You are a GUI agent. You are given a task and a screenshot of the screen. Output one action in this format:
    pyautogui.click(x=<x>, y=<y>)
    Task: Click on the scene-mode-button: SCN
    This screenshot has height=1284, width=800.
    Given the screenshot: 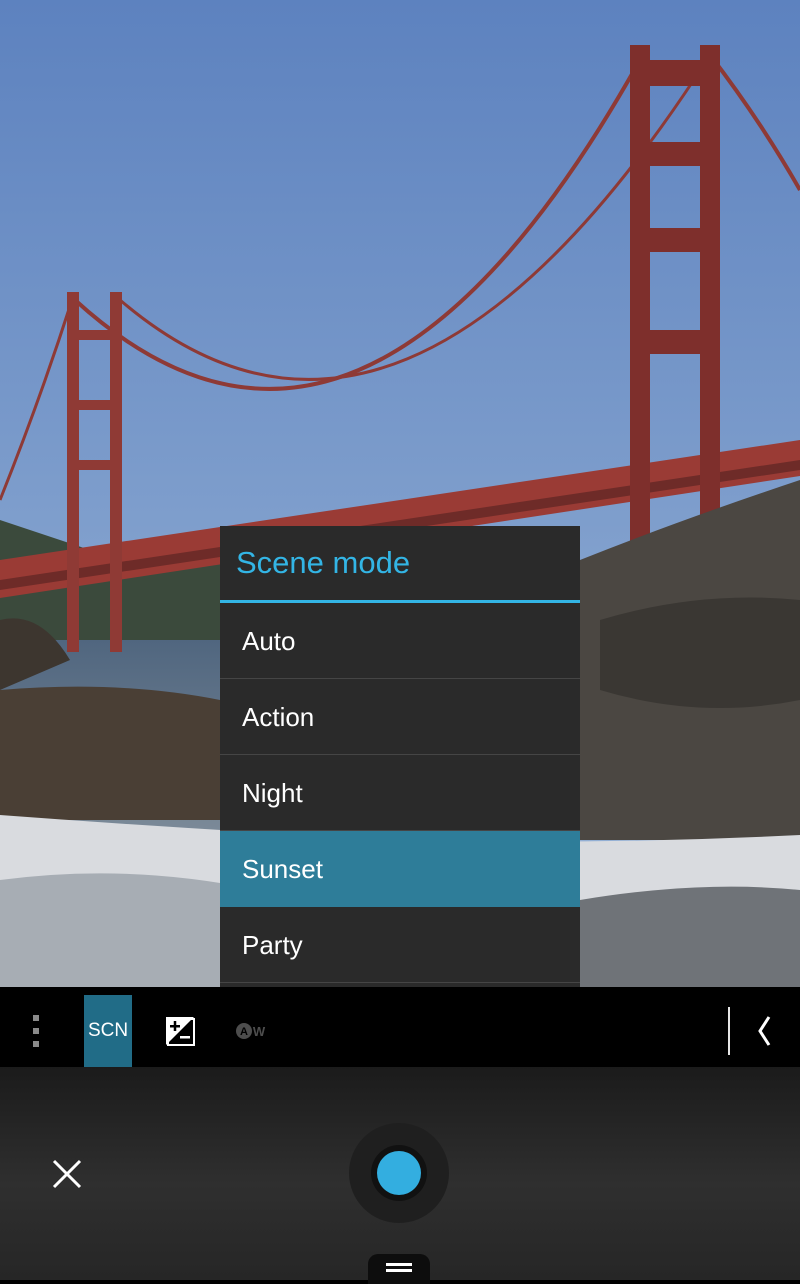 What is the action you would take?
    pyautogui.click(x=108, y=1031)
    